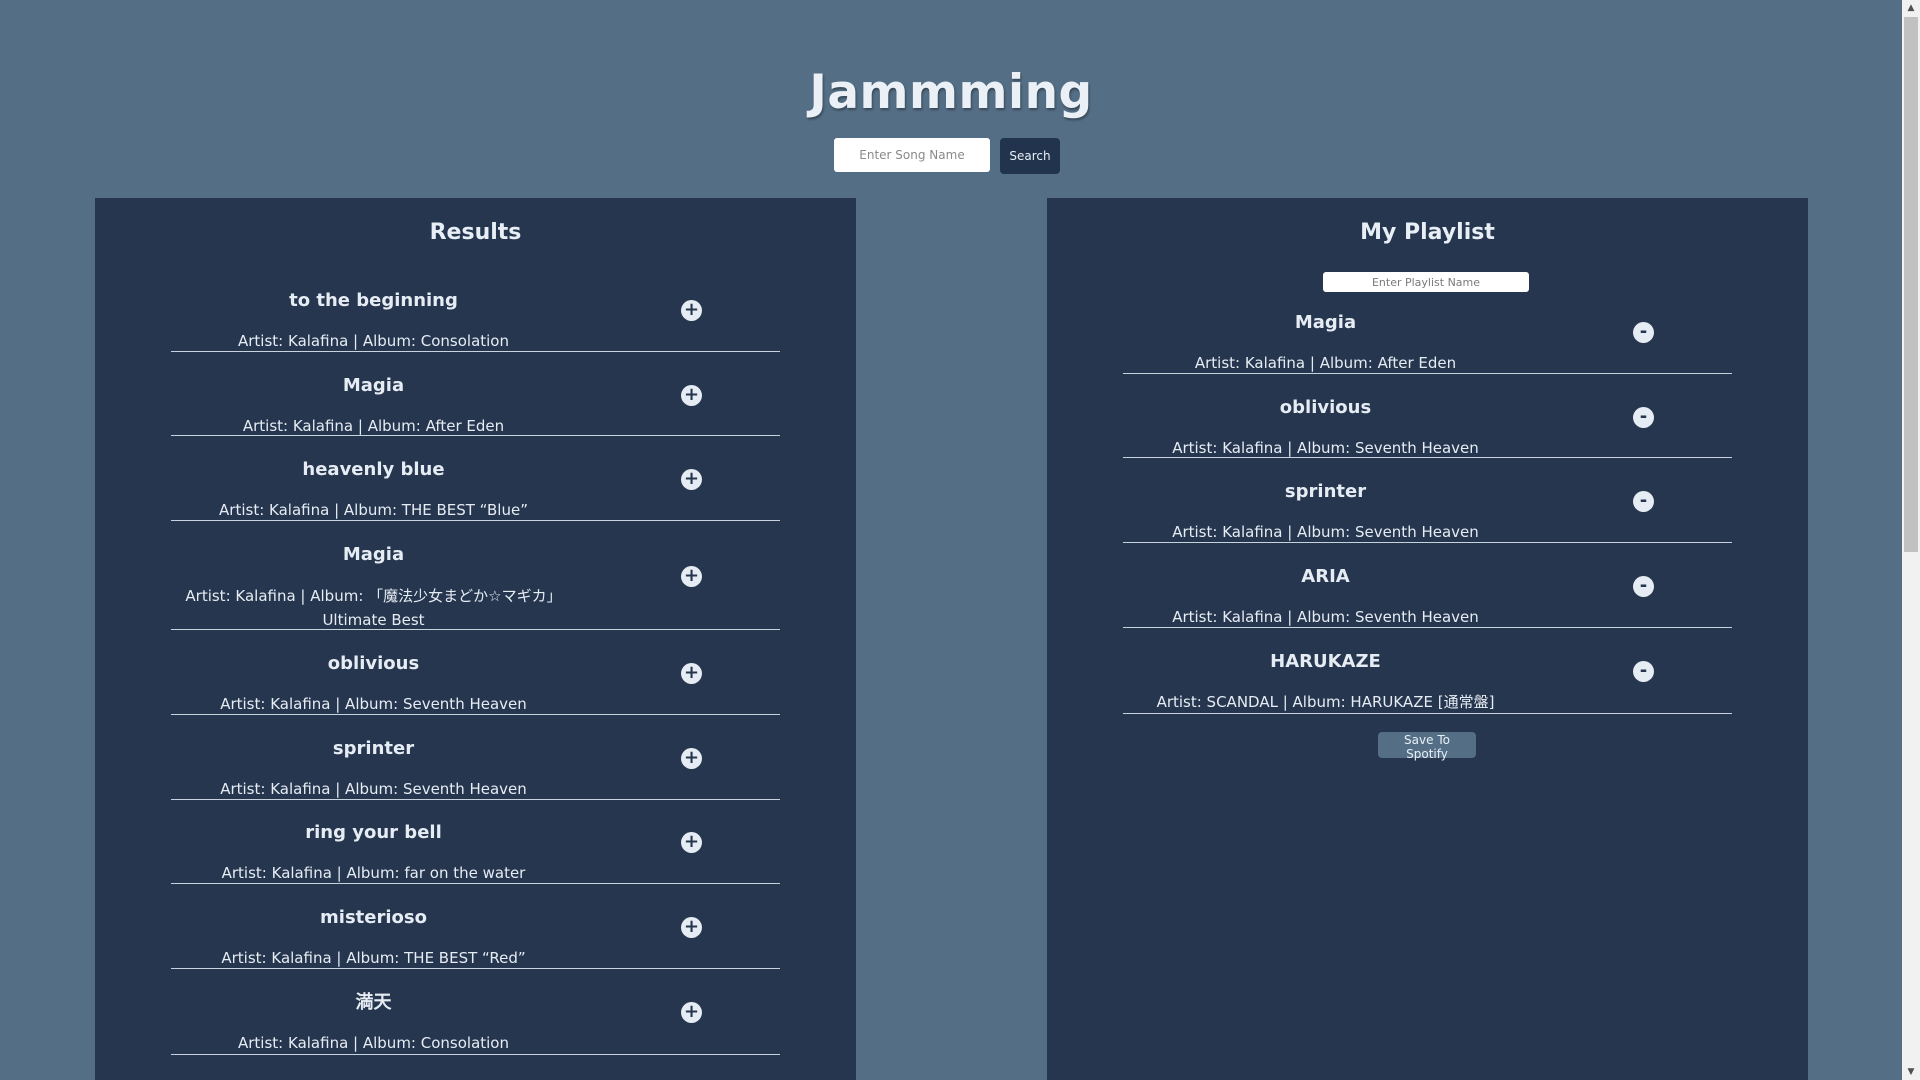  What do you see at coordinates (951, 93) in the screenshot?
I see `app-title: Jammming` at bounding box center [951, 93].